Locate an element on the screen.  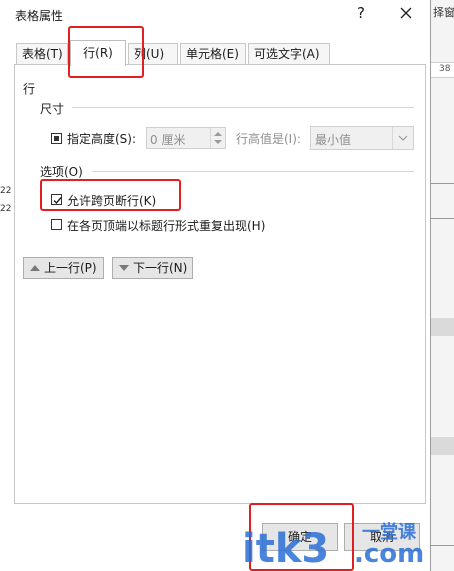
height-spinbox: 0 厘米 is located at coordinates (186, 138).